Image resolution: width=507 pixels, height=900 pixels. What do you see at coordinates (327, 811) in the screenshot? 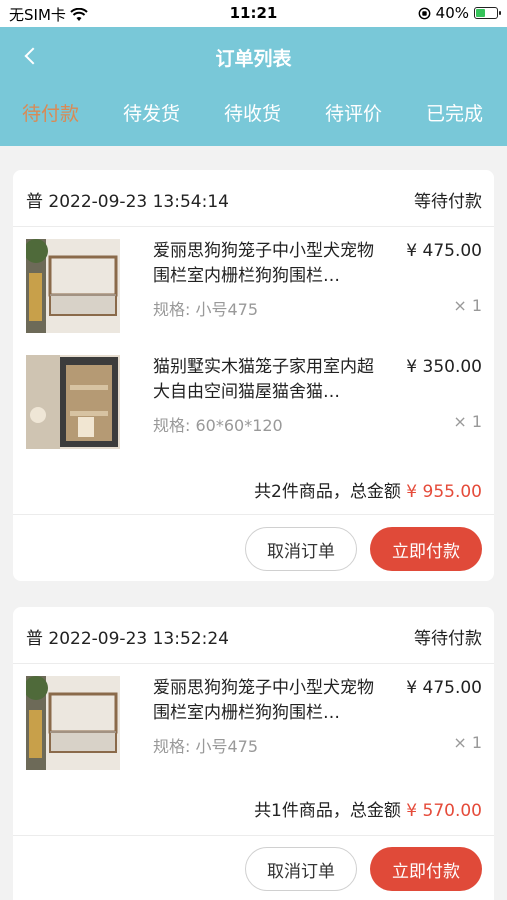
I see `order-summary-label: 共1件商品，总金额` at bounding box center [327, 811].